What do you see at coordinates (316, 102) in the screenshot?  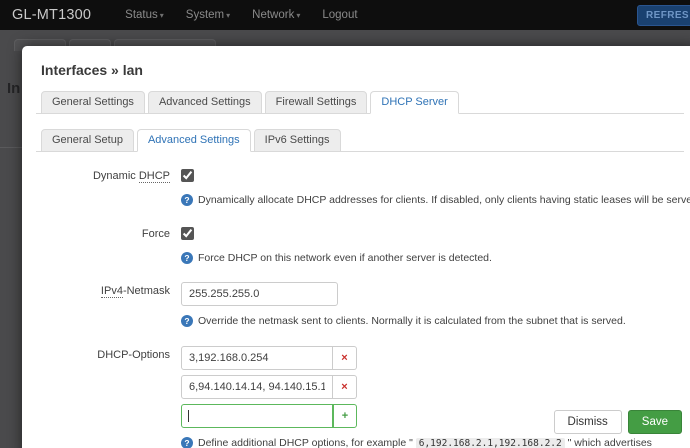 I see `tab-firewall-settings: Firewall Settings` at bounding box center [316, 102].